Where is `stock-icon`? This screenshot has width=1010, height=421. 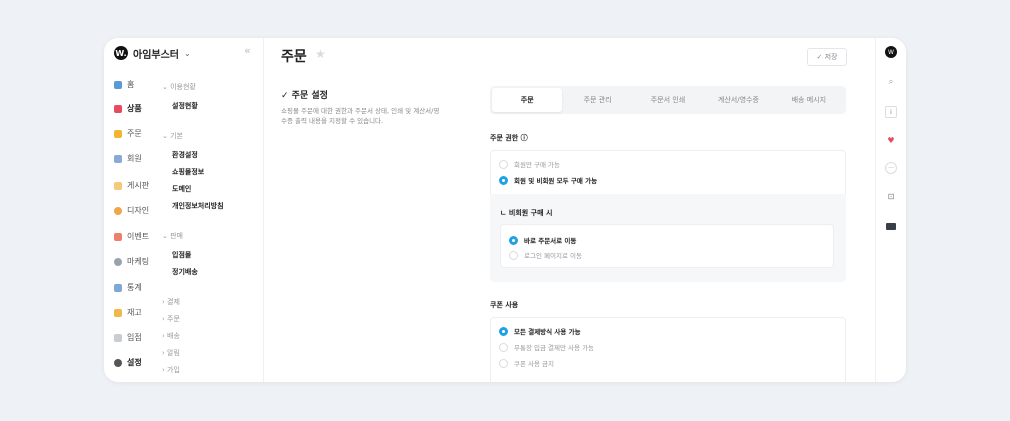 stock-icon is located at coordinates (118, 312).